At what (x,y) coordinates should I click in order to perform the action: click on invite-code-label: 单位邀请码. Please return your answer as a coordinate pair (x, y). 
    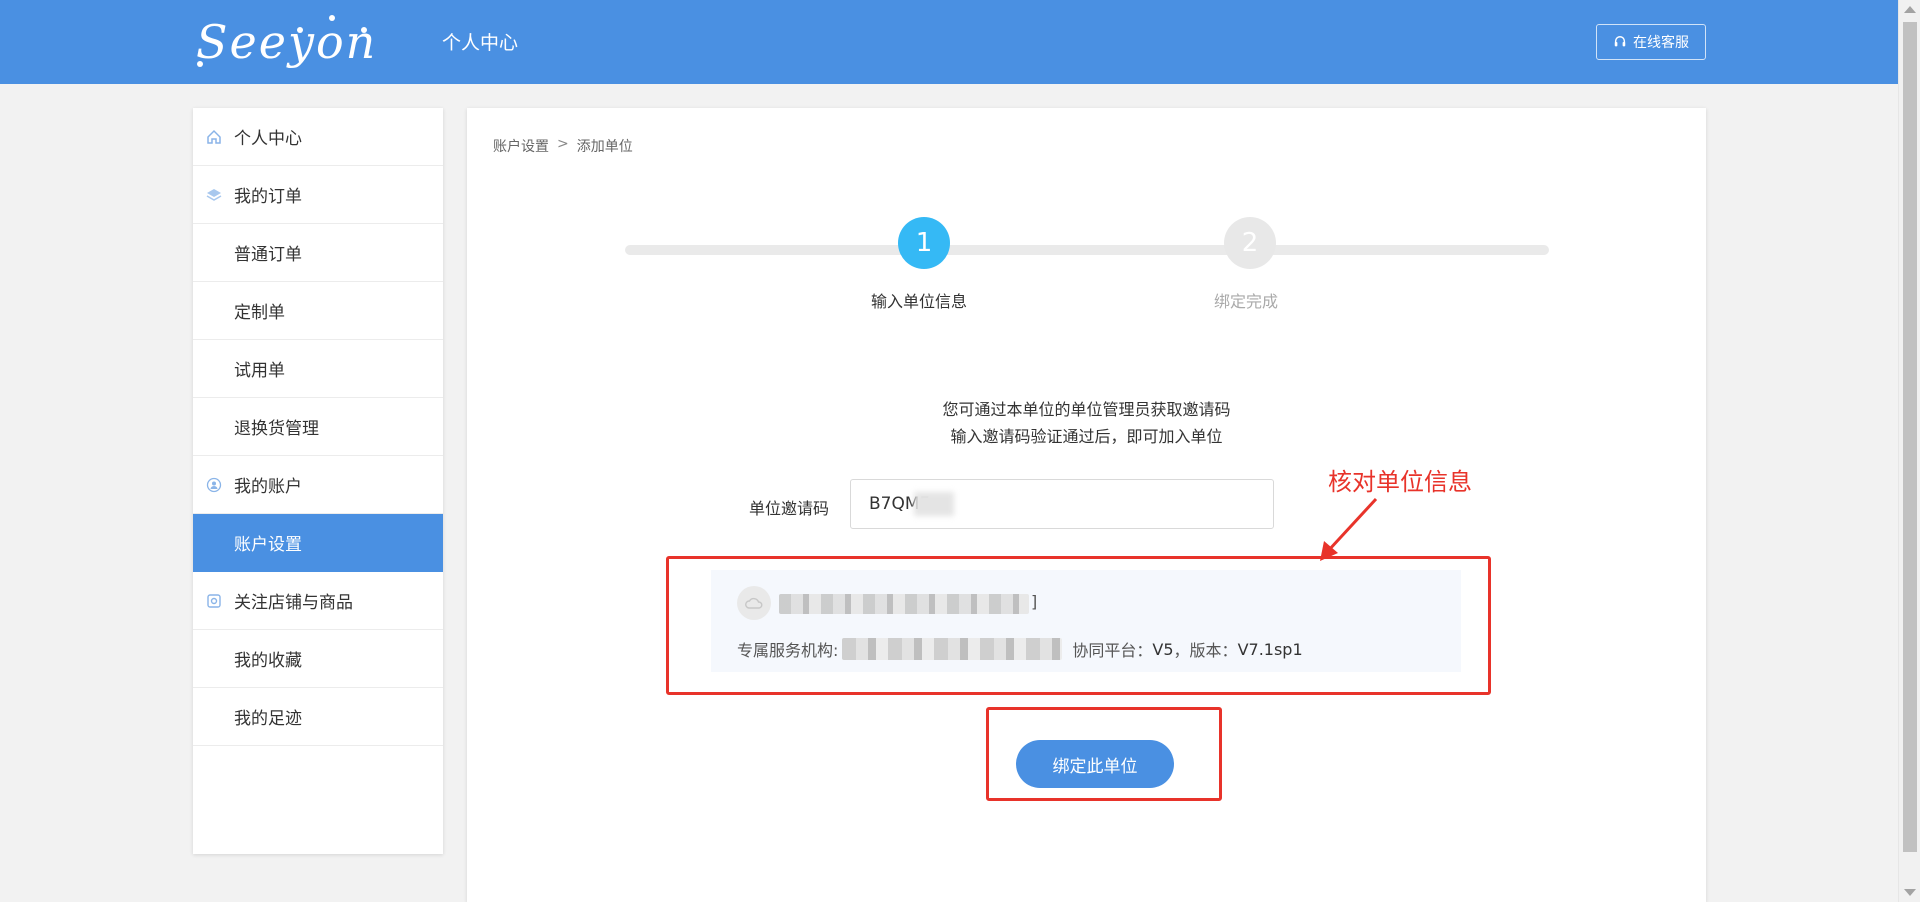
    Looking at the image, I should click on (789, 508).